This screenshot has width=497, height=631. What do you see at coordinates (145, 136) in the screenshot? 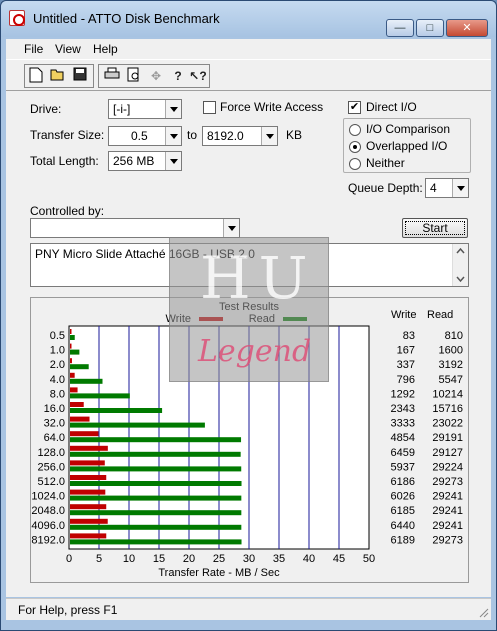
I see `transfer-from-select: 0.5` at bounding box center [145, 136].